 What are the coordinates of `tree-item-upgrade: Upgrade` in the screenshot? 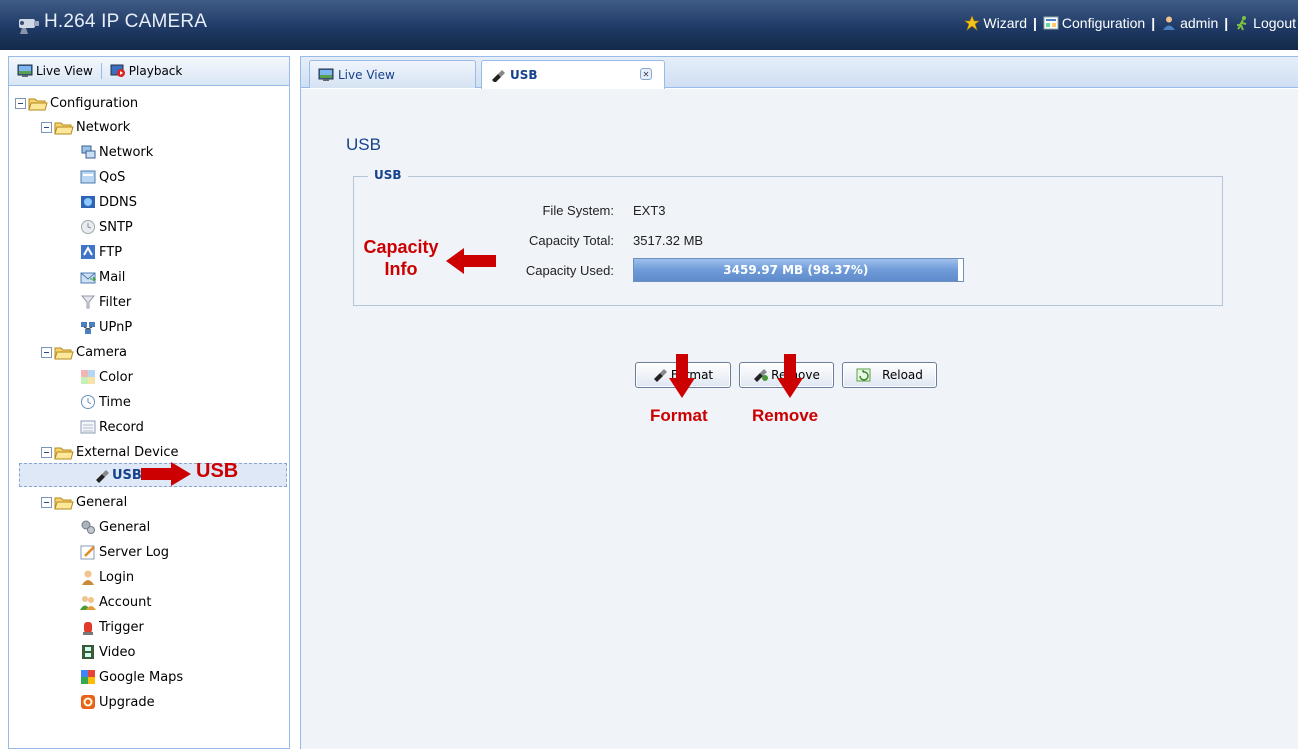 It's located at (117, 702).